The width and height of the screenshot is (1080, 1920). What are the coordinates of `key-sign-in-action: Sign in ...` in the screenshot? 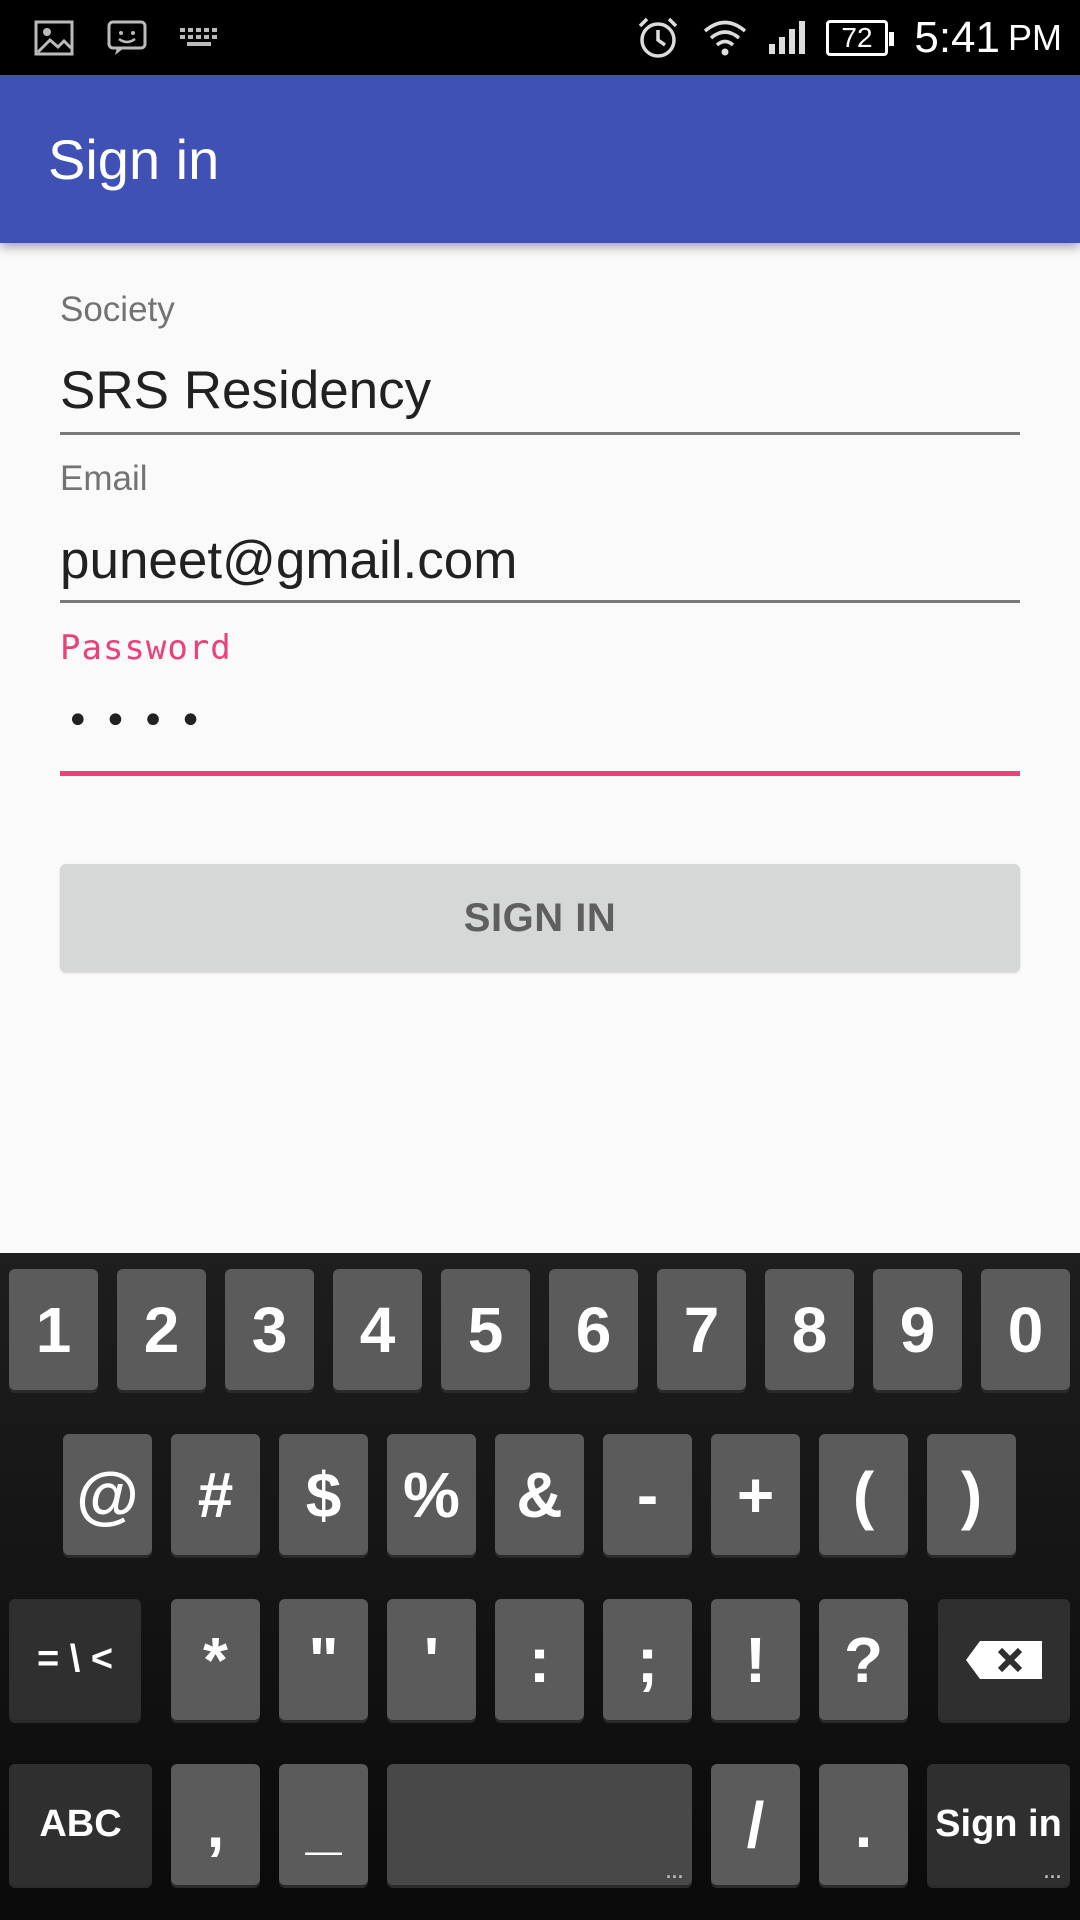 It's located at (998, 1824).